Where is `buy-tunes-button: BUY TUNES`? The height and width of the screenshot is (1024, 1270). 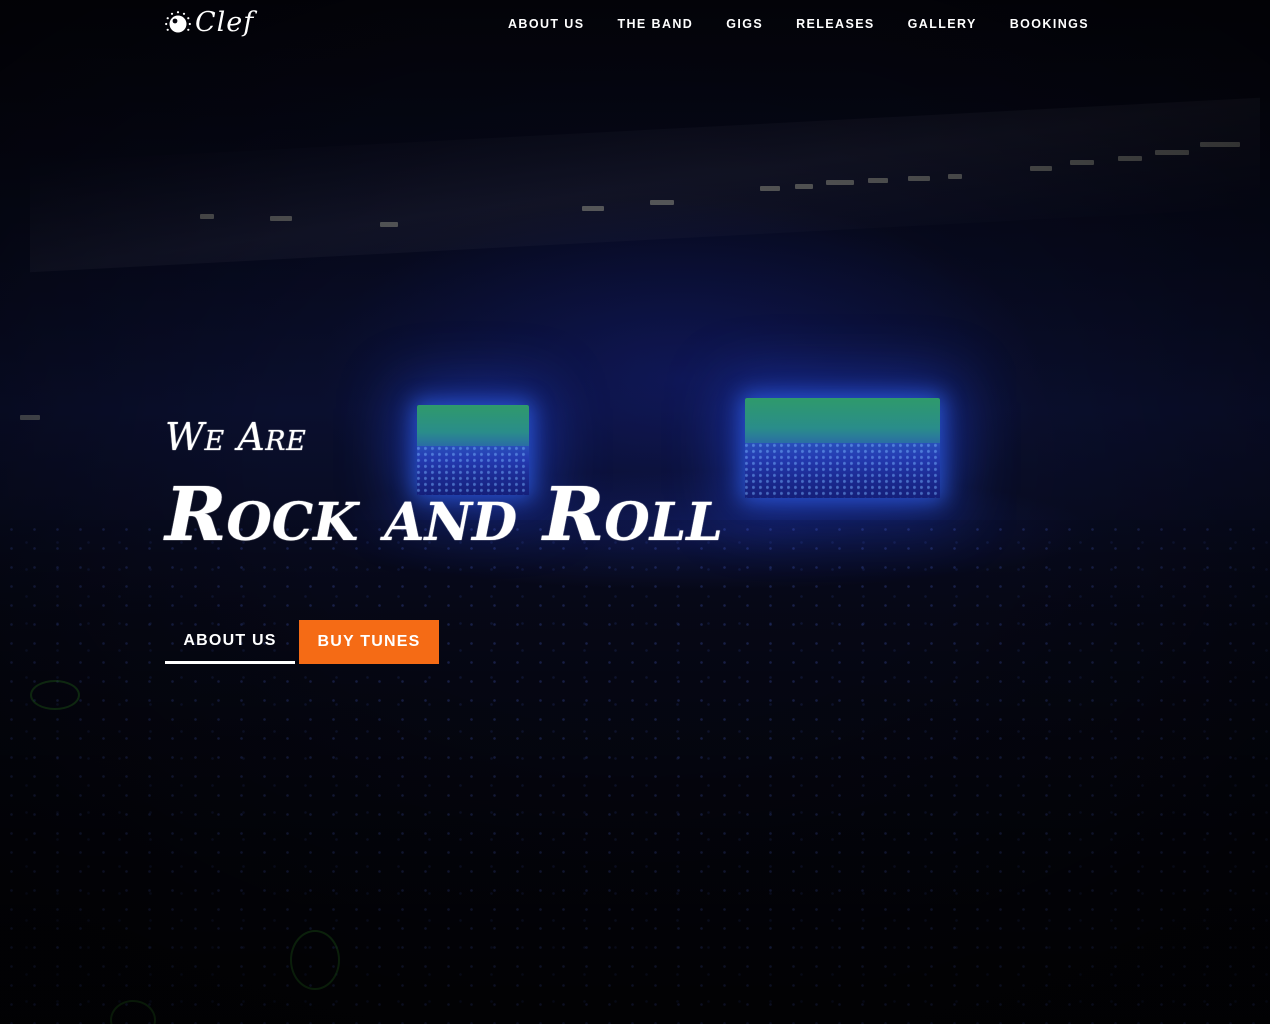 buy-tunes-button: BUY TUNES is located at coordinates (369, 642).